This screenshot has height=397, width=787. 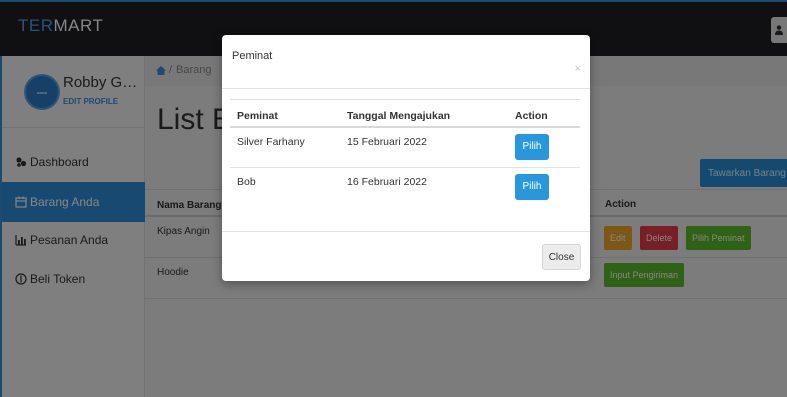 I want to click on column-header-action: Action, so click(x=531, y=116).